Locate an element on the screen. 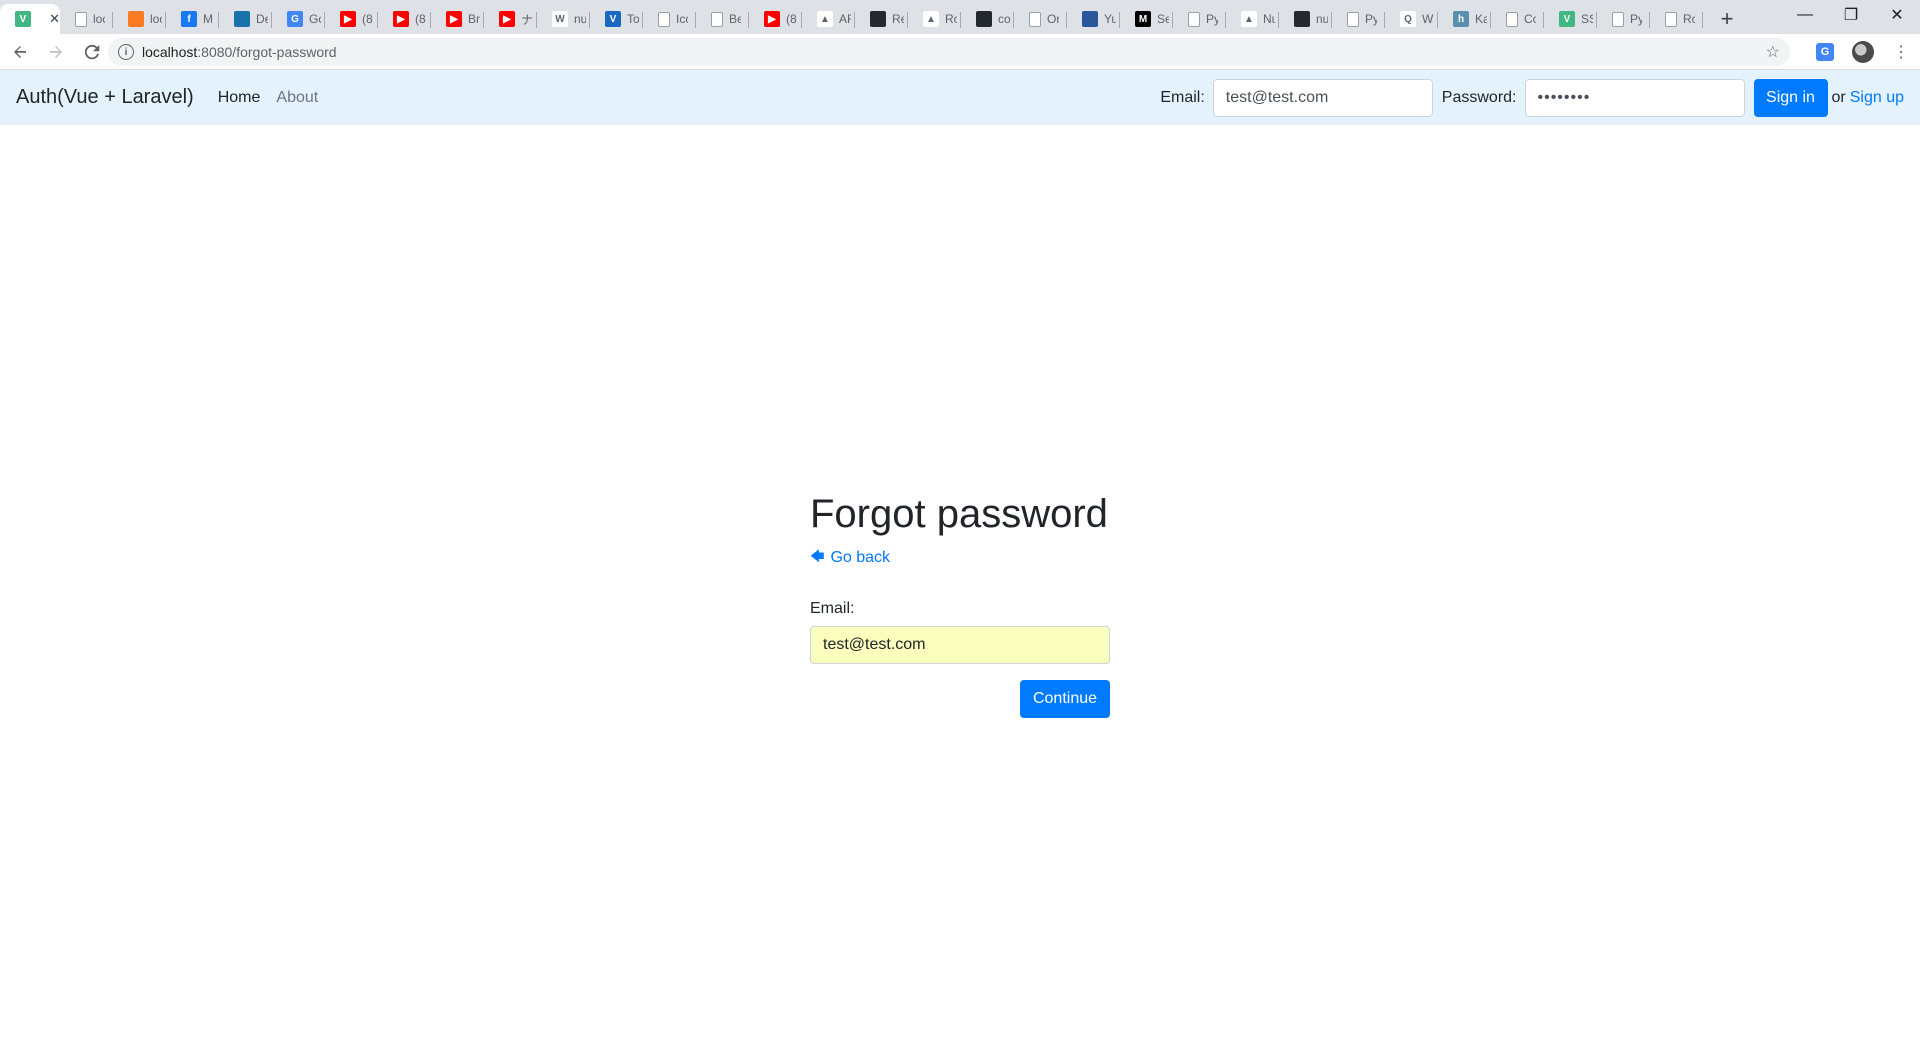 The image size is (1920, 1040). browser-tab: ▲ Nu is located at coordinates (1252, 19).